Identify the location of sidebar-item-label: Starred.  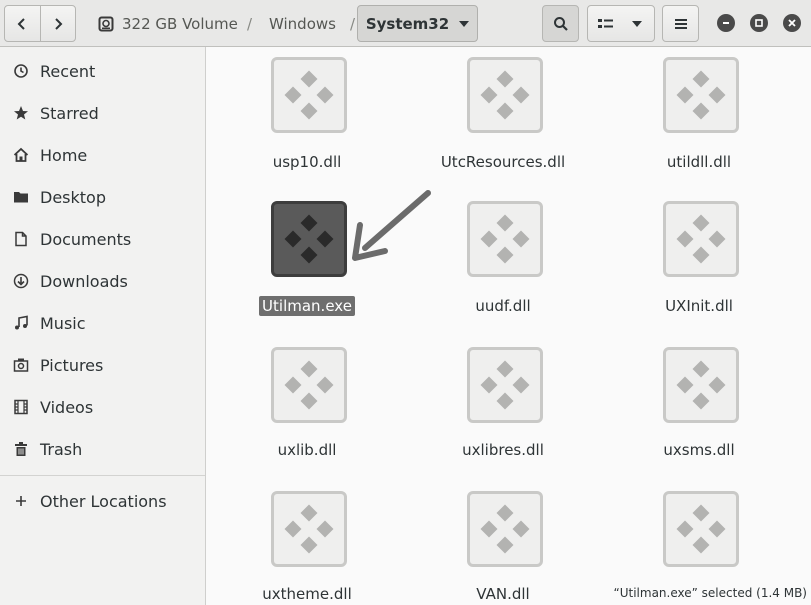
(69, 113).